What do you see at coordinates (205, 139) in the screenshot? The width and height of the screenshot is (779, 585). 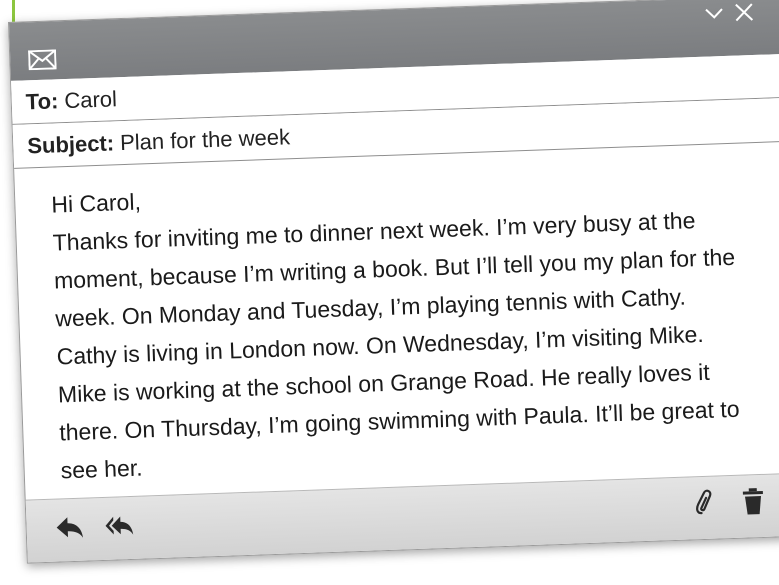 I see `subject-value: Plan for the week` at bounding box center [205, 139].